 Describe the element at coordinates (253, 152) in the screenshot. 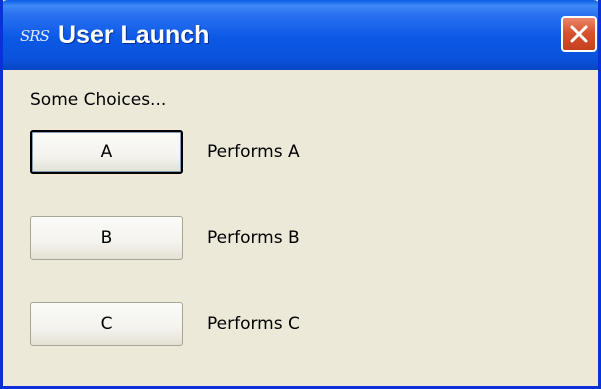

I see `choice-a-description: Performs A` at that location.